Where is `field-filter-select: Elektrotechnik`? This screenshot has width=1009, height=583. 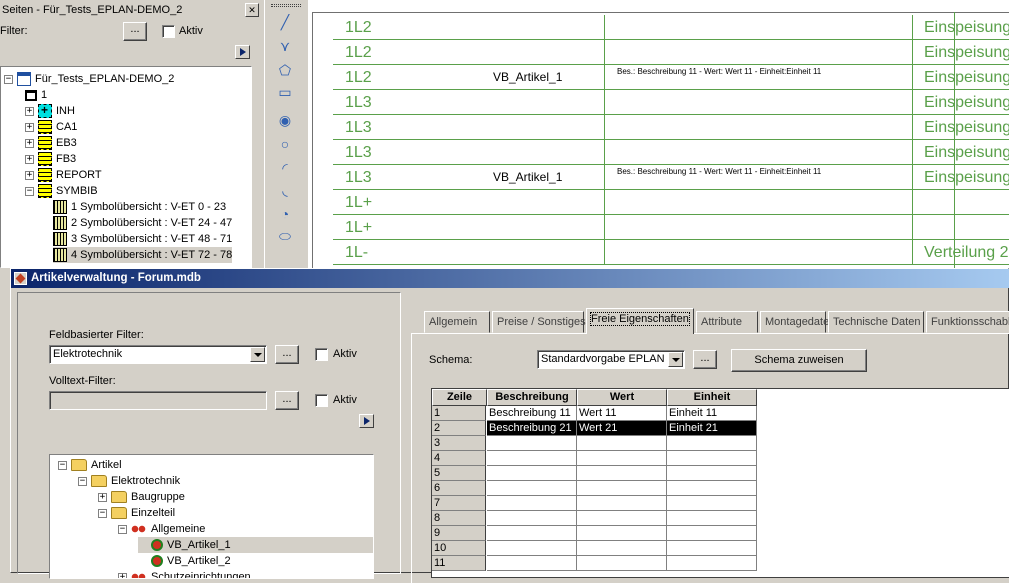 field-filter-select: Elektrotechnik is located at coordinates (158, 354).